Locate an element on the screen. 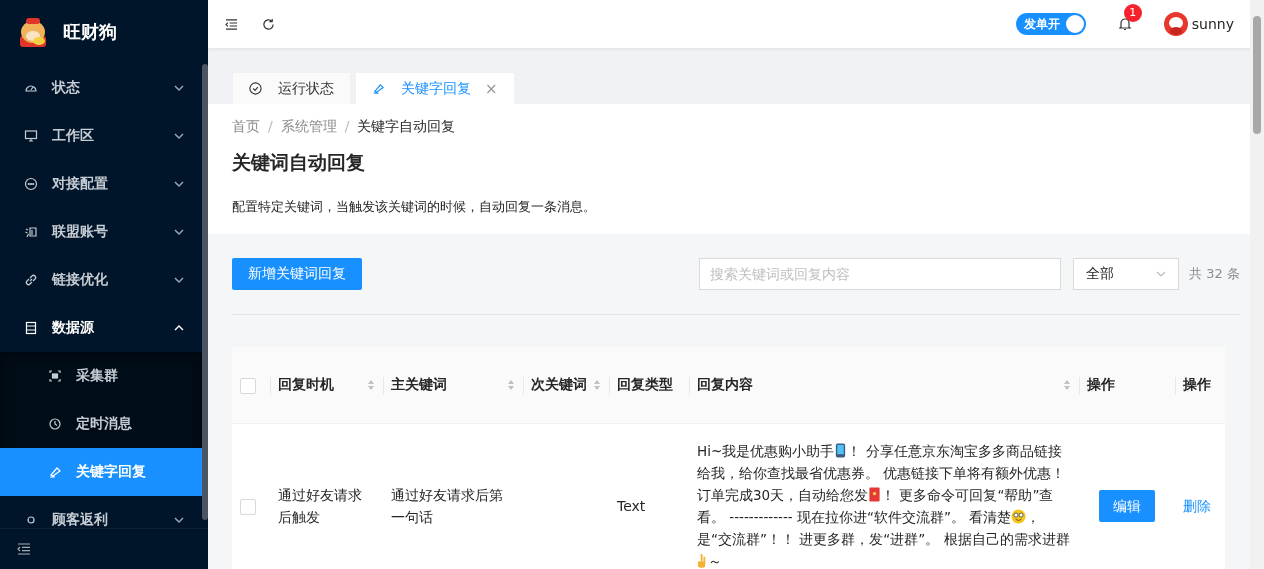 This screenshot has width=1264, height=569. total-count: 共 32 条 is located at coordinates (1214, 274).